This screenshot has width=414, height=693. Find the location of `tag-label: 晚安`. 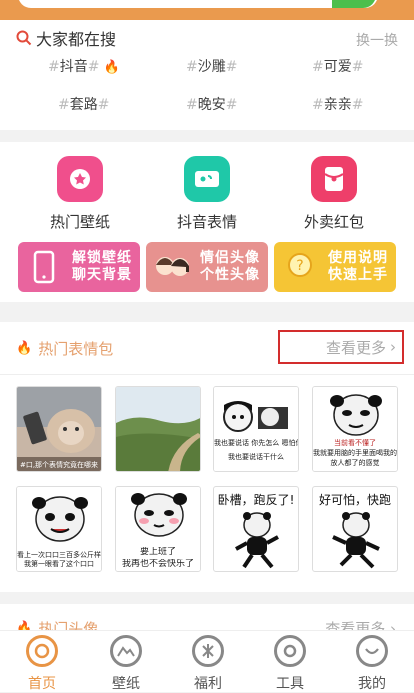

tag-label: 晚安 is located at coordinates (211, 105).